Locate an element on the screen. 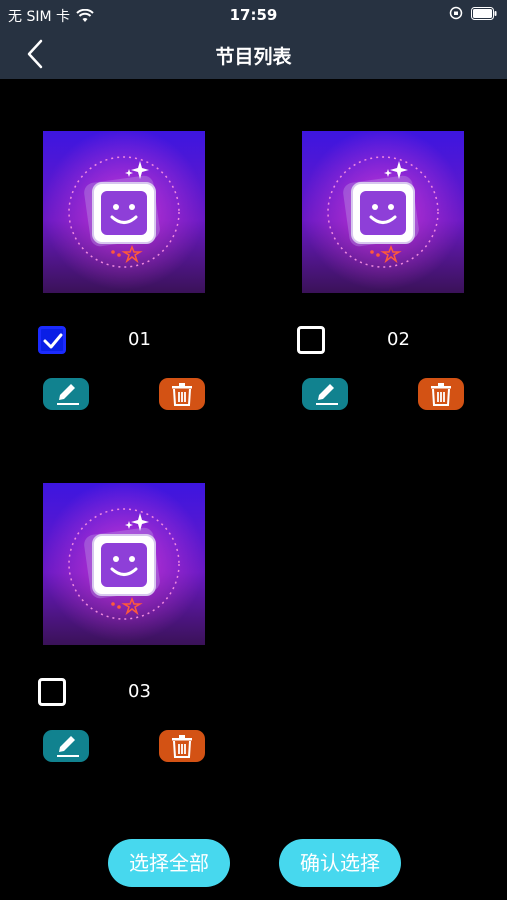  battery-icon is located at coordinates (484, 13).